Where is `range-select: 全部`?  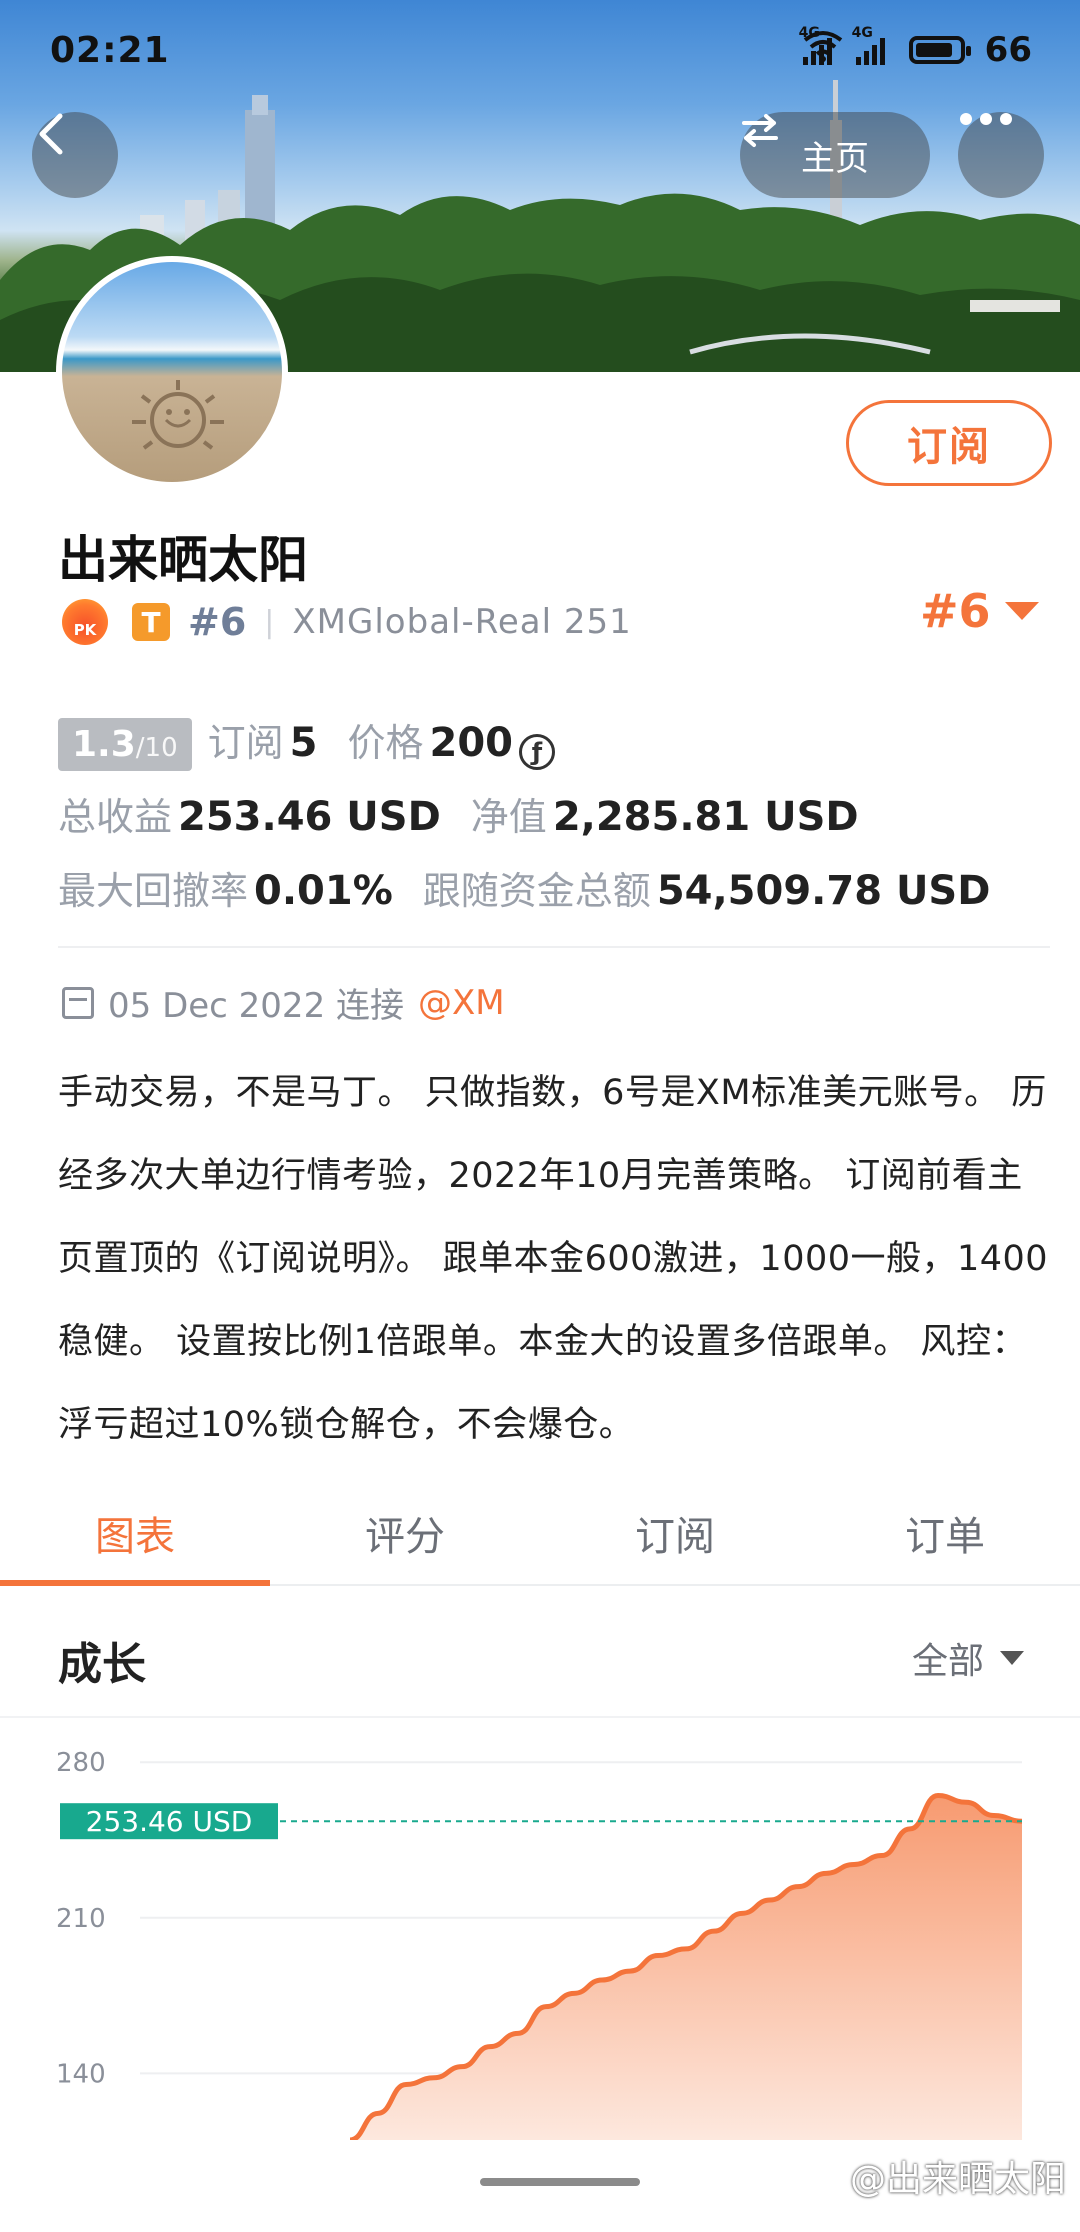 range-select: 全部 is located at coordinates (968, 1658).